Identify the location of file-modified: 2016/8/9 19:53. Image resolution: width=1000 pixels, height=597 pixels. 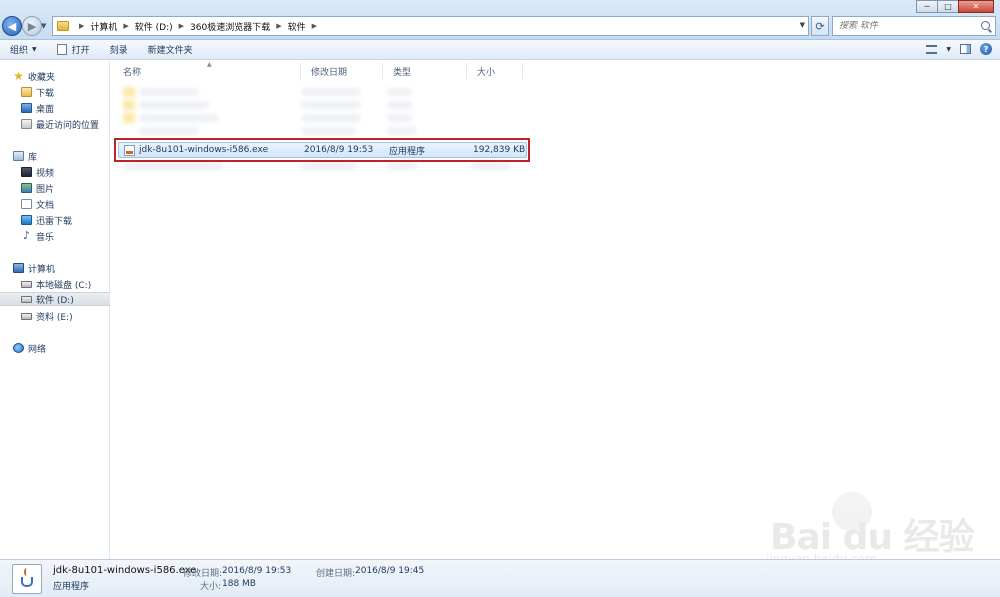
(339, 150).